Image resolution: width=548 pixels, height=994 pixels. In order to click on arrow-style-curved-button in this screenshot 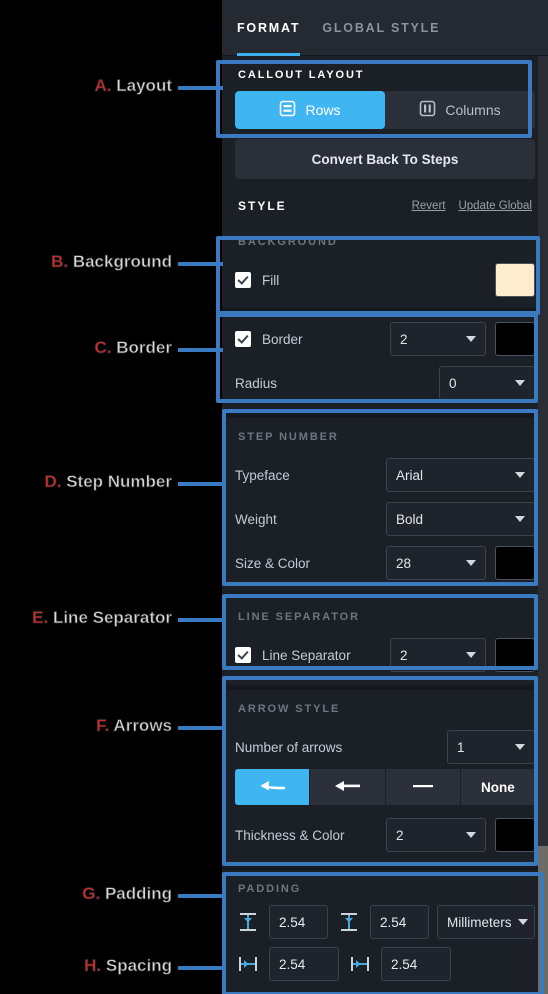, I will do `click(273, 787)`.